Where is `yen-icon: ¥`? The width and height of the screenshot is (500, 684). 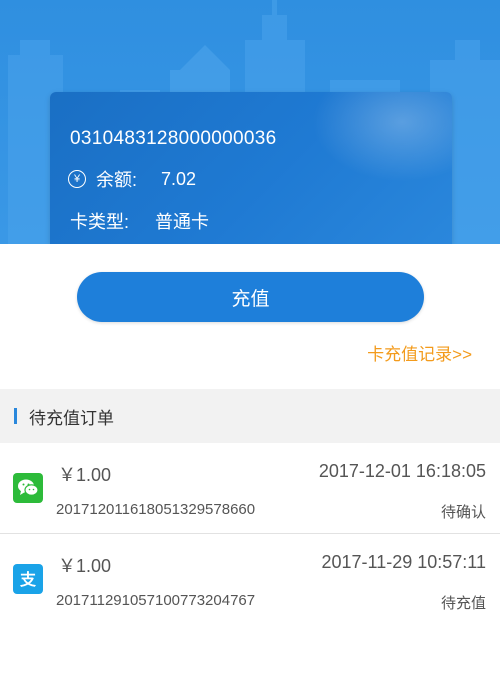 yen-icon: ¥ is located at coordinates (77, 179).